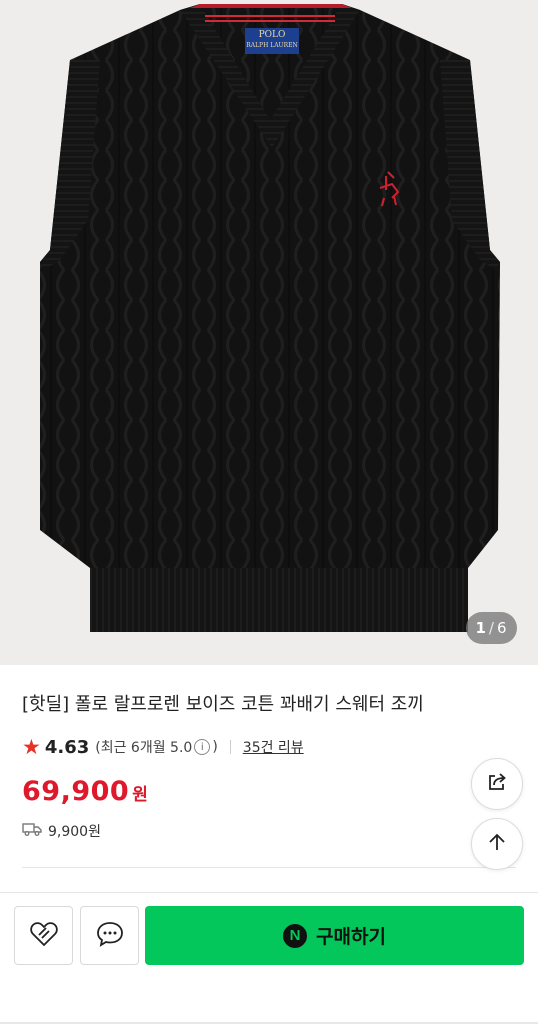  Describe the element at coordinates (215, 747) in the screenshot. I see `recent-rating-close: )` at that location.